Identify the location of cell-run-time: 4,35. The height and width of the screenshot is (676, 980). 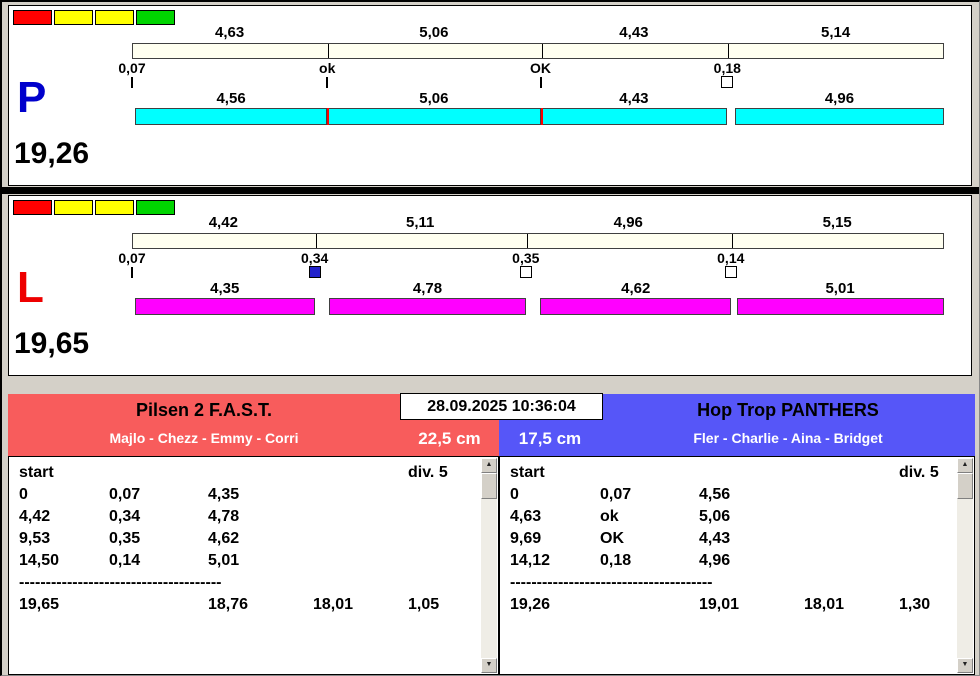
(224, 494).